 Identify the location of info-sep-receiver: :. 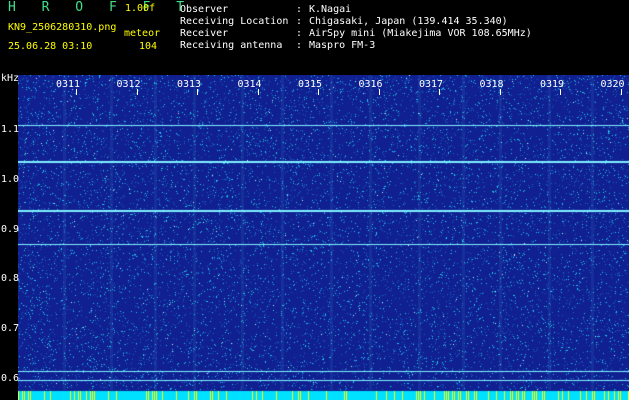
(299, 33).